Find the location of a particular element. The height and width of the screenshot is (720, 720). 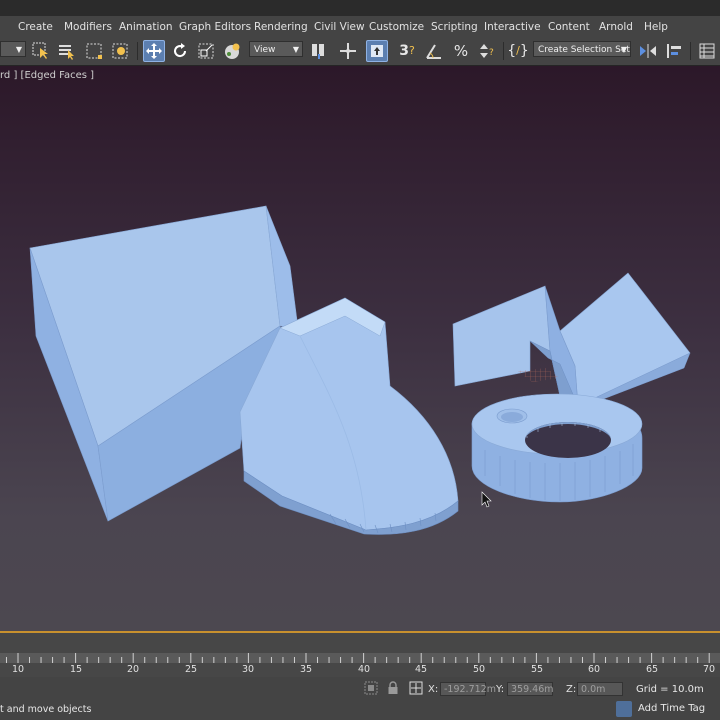

menu-graph-editors: Graph Editors is located at coordinates (215, 27).